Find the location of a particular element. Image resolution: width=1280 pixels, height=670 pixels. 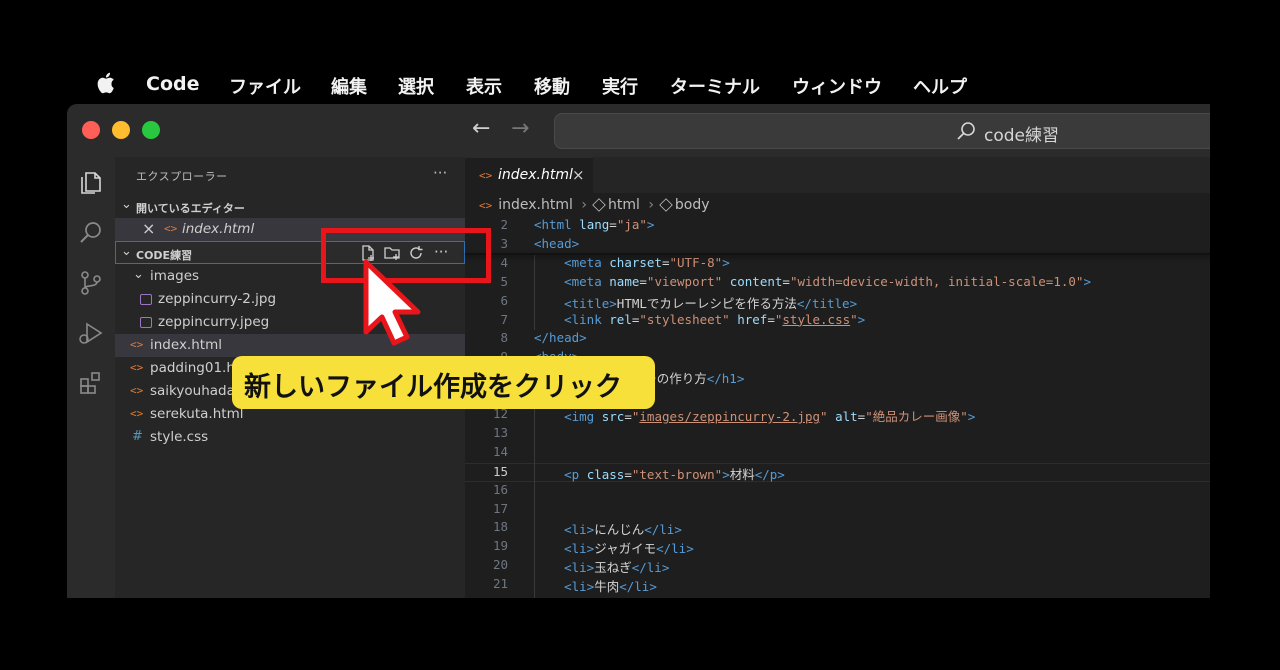

code-line: 6 <title>HTMLでカレーレシピを作る方法</title> is located at coordinates (837, 302).